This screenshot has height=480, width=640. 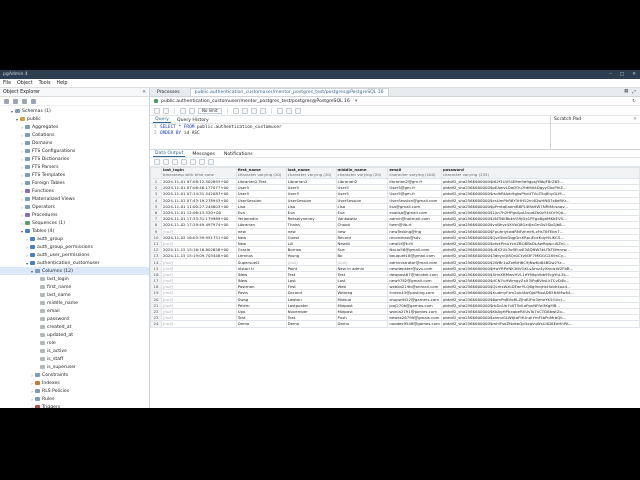 What do you see at coordinates (74, 391) in the screenshot?
I see `tree-item: › RLS Policies` at bounding box center [74, 391].